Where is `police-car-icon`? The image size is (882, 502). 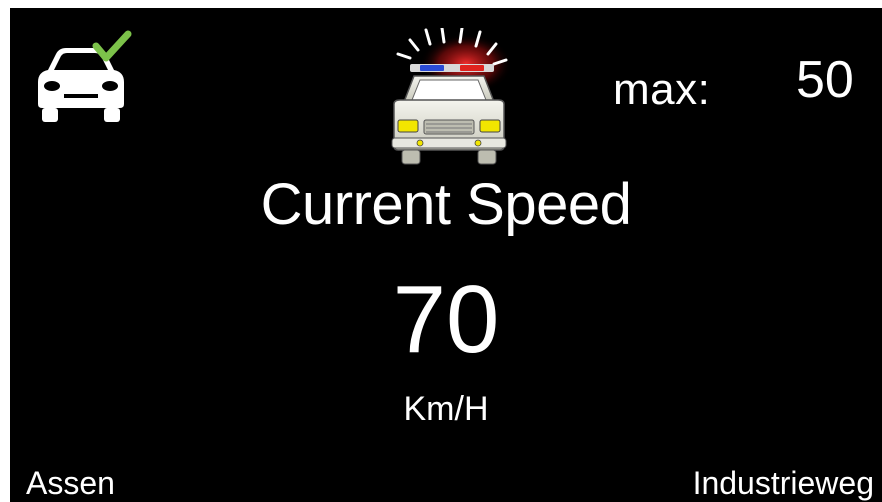
police-car-icon is located at coordinates (451, 96).